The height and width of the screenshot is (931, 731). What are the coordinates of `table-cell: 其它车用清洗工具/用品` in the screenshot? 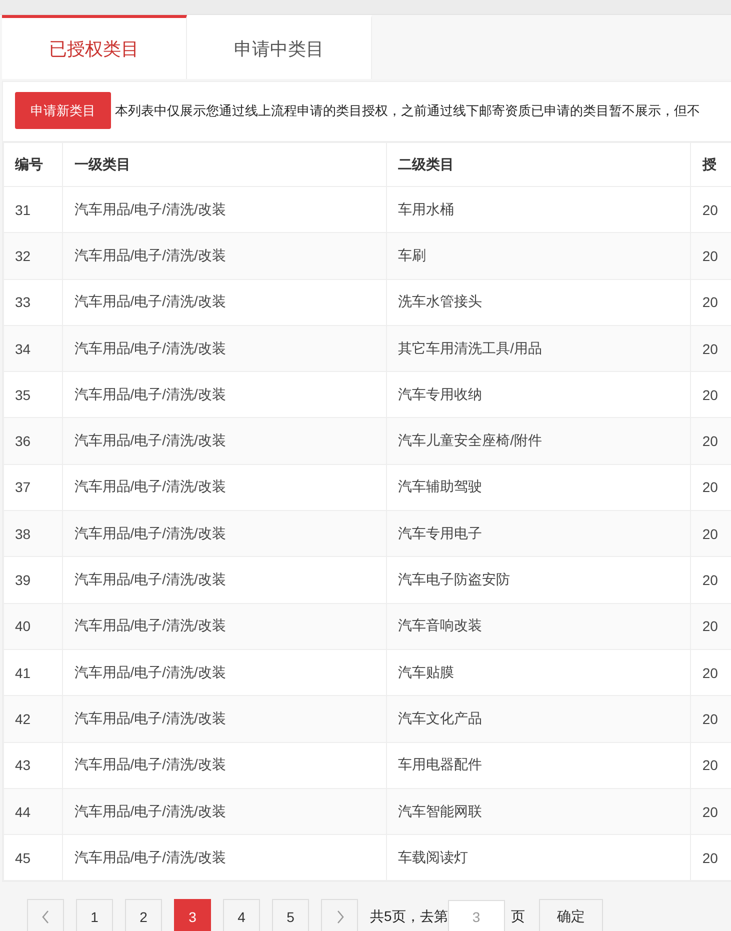 It's located at (470, 348).